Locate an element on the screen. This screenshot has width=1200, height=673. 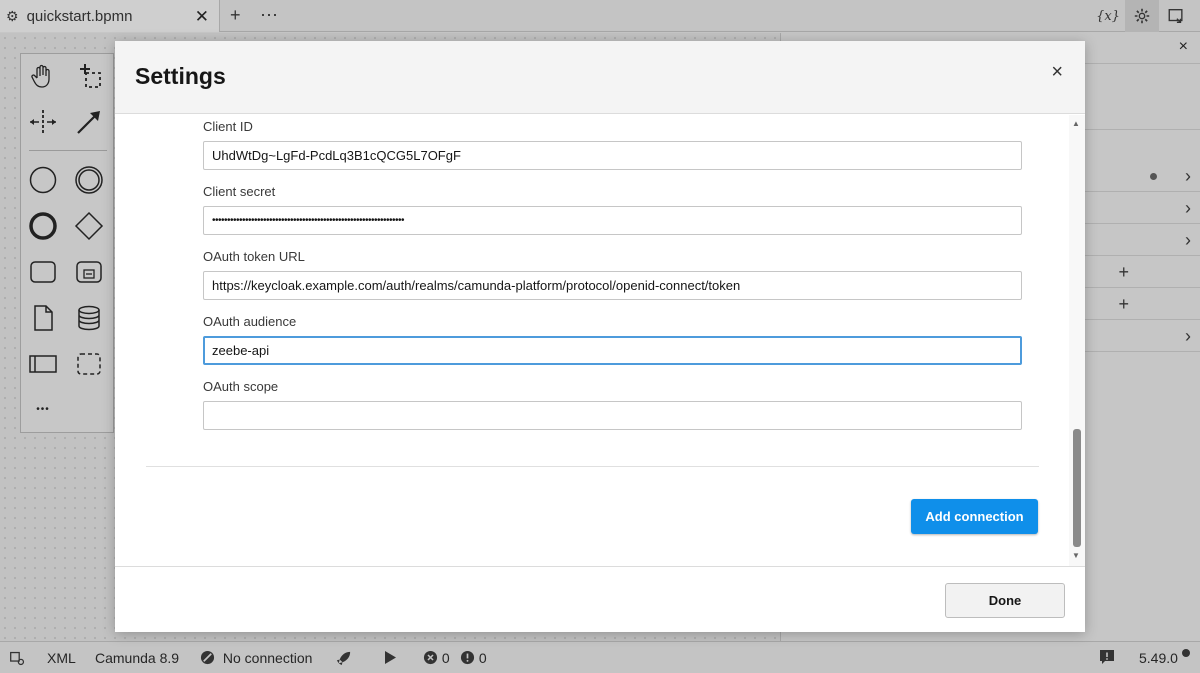
tab-label: quickstart.bpmn is located at coordinates (79, 16).